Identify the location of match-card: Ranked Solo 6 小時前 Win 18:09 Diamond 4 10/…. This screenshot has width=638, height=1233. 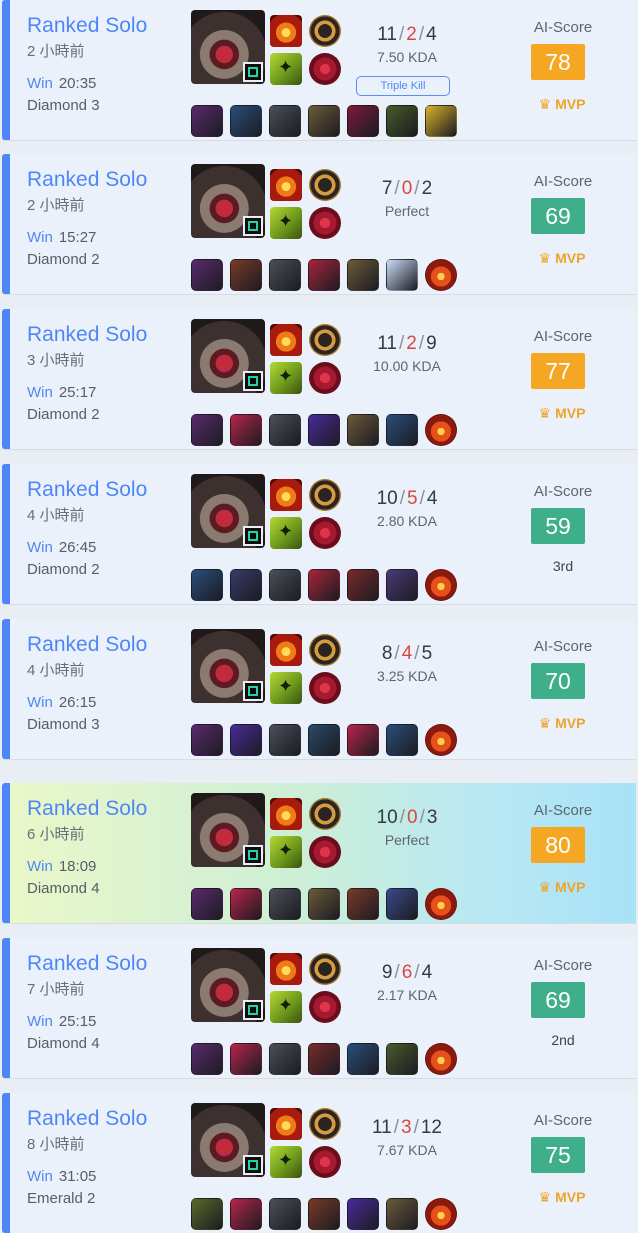
(319, 853).